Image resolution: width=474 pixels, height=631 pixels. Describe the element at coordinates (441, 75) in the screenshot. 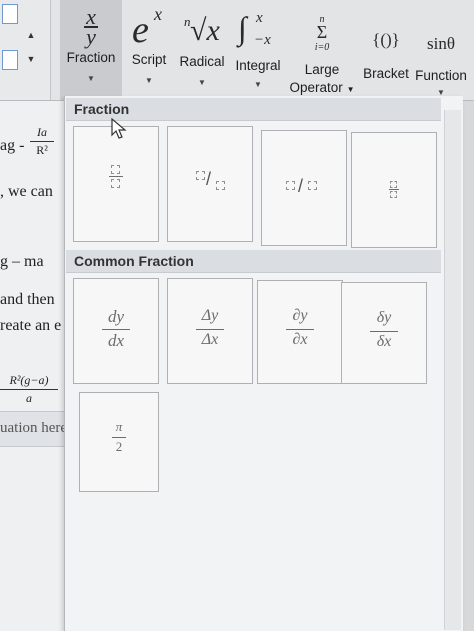

I see `function-label: Function` at that location.